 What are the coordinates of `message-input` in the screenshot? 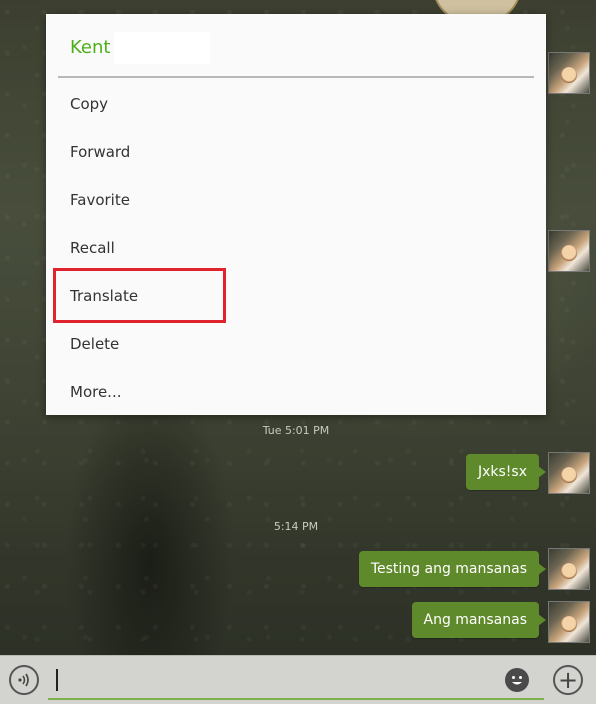 It's located at (296, 682).